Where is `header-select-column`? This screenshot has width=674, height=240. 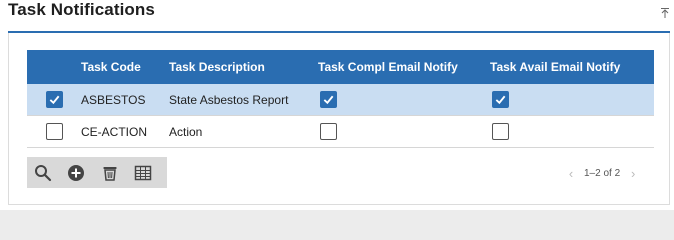 header-select-column is located at coordinates (54, 67).